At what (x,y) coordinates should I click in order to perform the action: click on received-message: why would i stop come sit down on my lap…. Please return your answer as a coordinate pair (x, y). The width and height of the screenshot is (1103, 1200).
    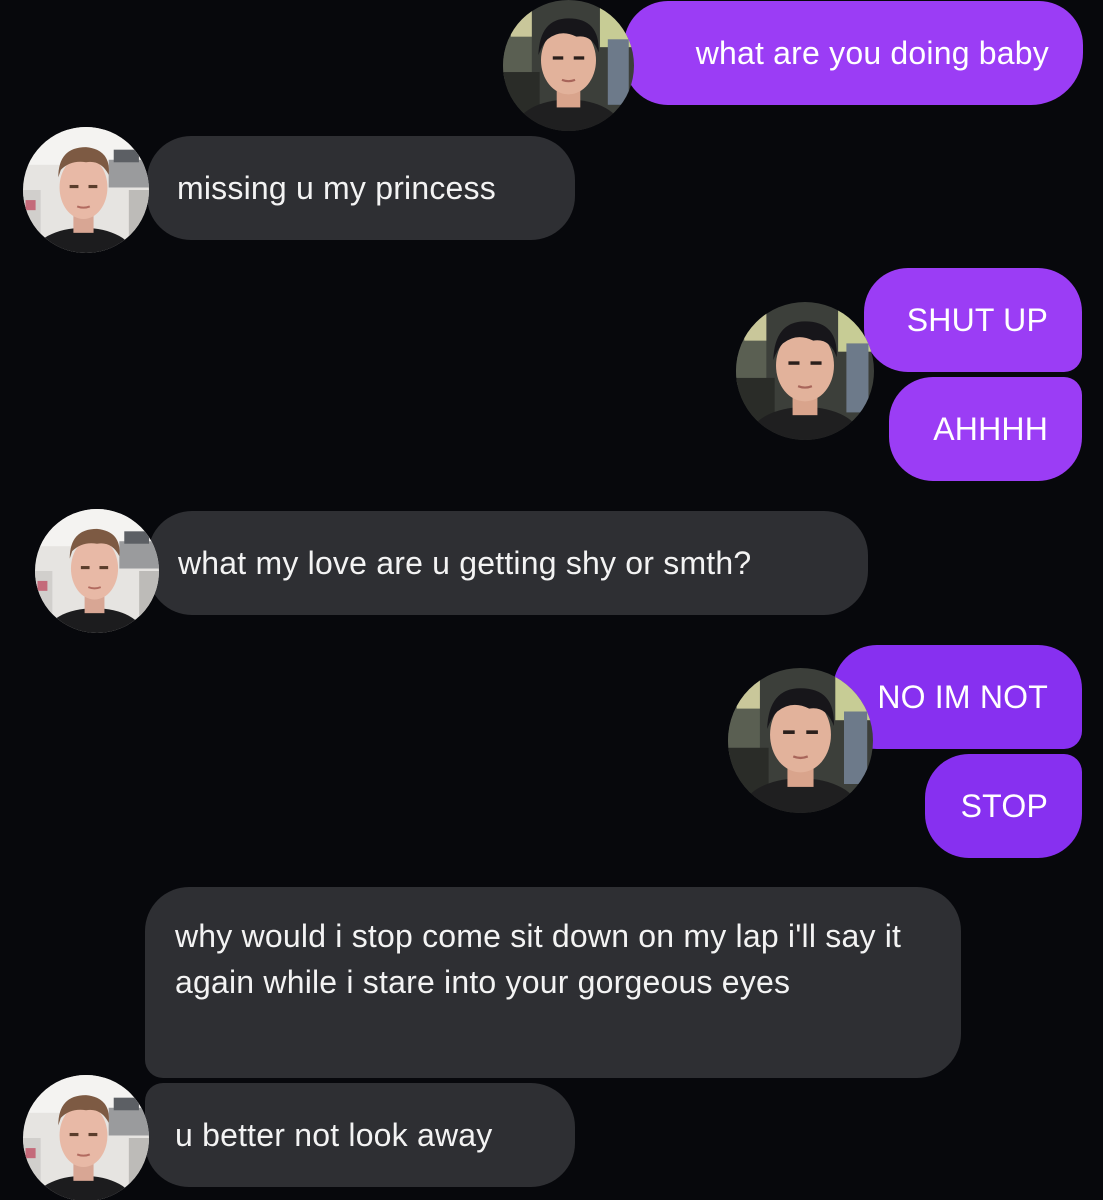
    Looking at the image, I should click on (553, 982).